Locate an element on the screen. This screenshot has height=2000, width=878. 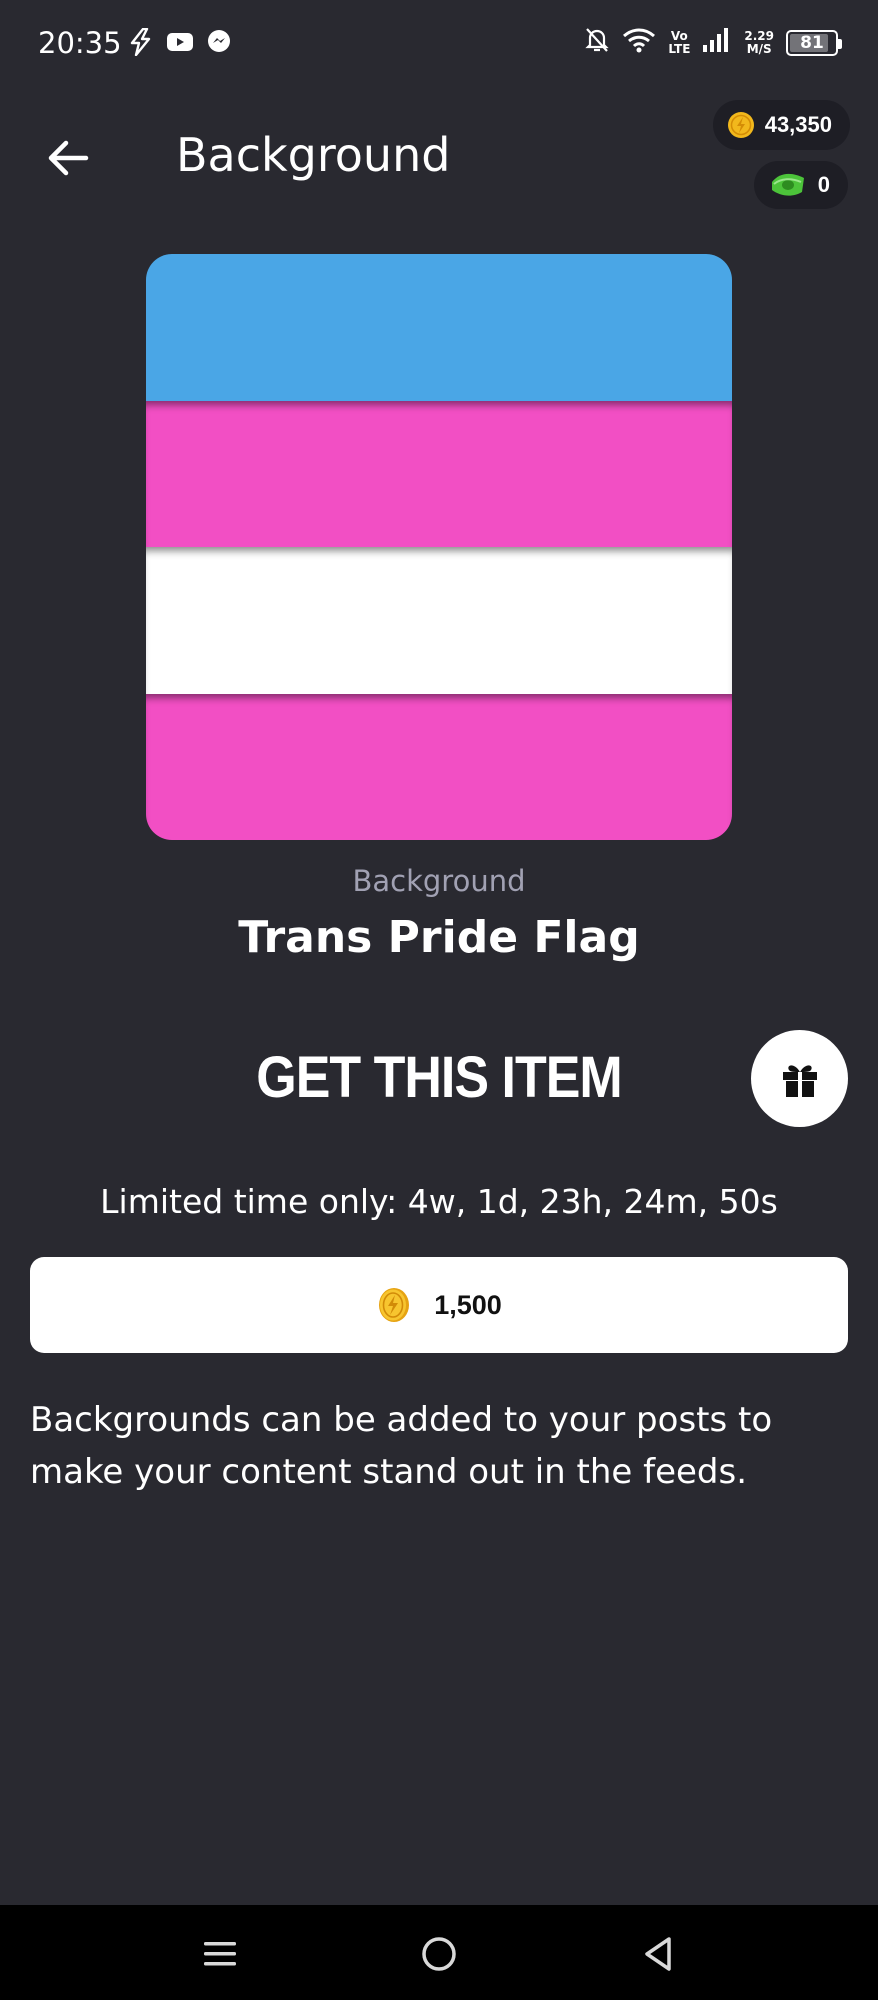
nav-home-button is located at coordinates (439, 1954).